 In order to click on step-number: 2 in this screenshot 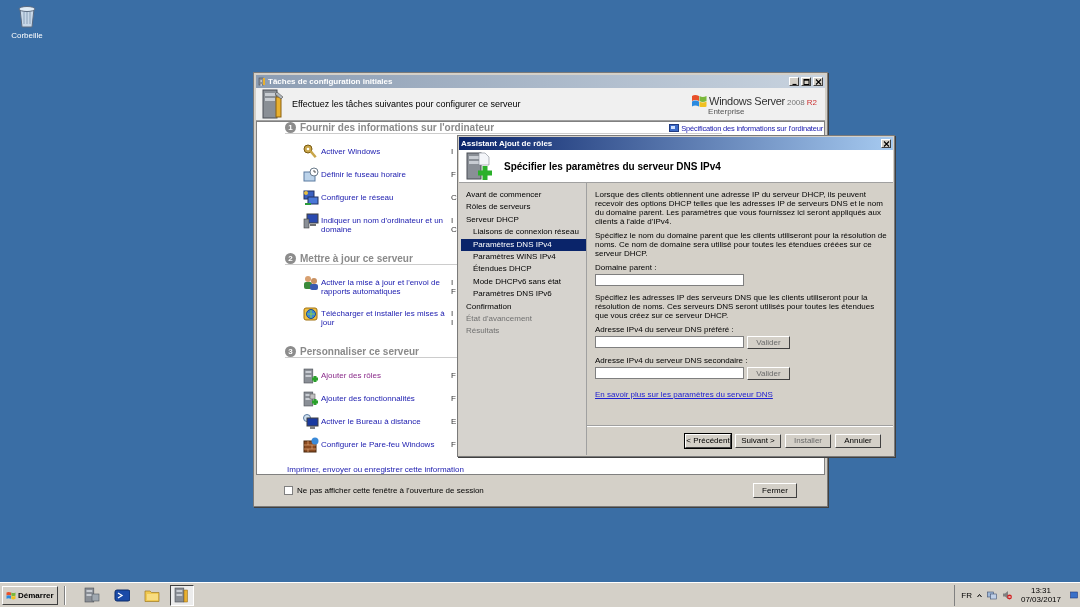, I will do `click(290, 258)`.